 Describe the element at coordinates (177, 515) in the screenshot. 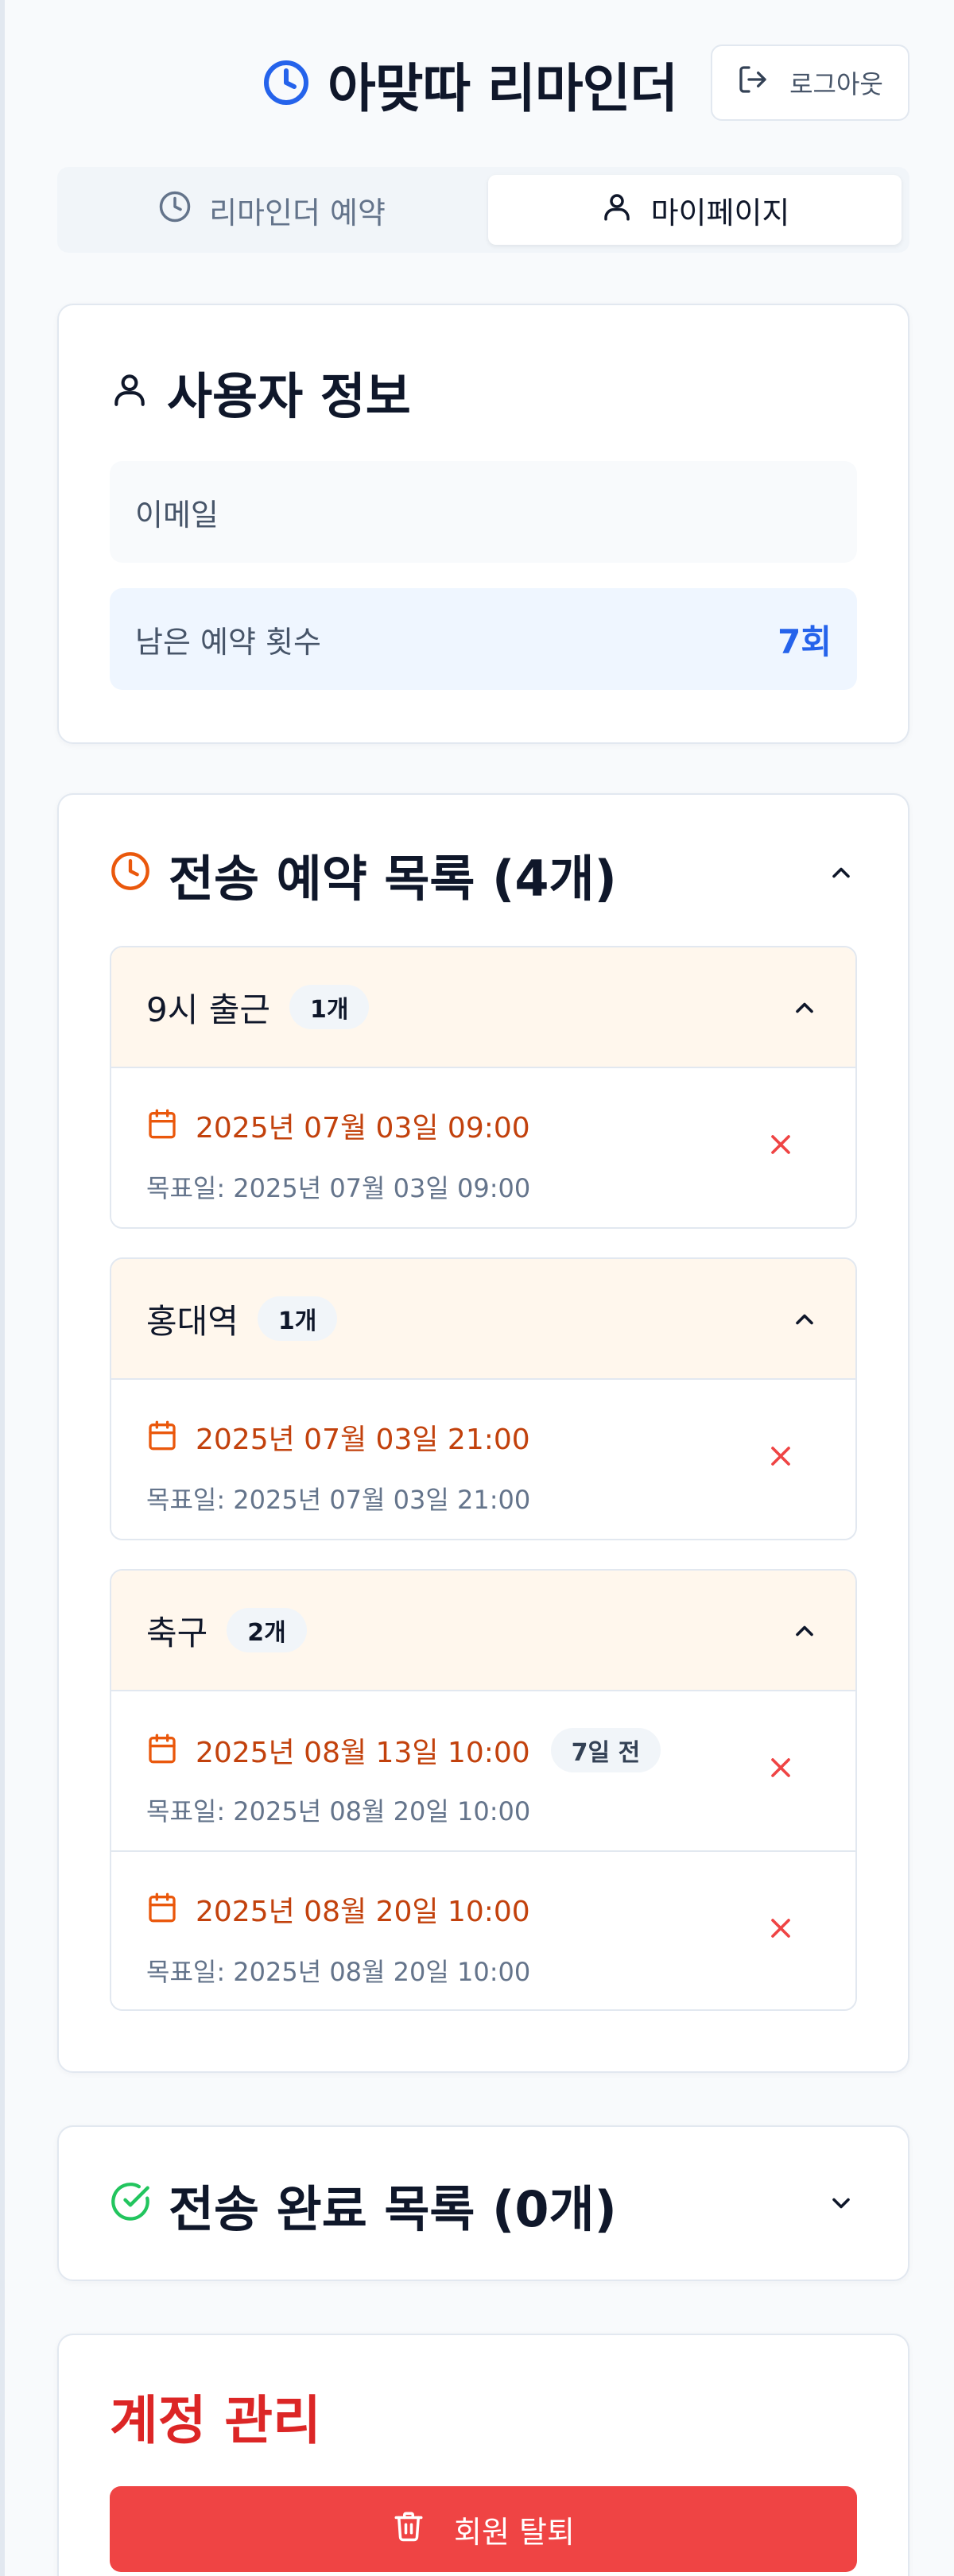

I see `email-label: 이메일` at that location.